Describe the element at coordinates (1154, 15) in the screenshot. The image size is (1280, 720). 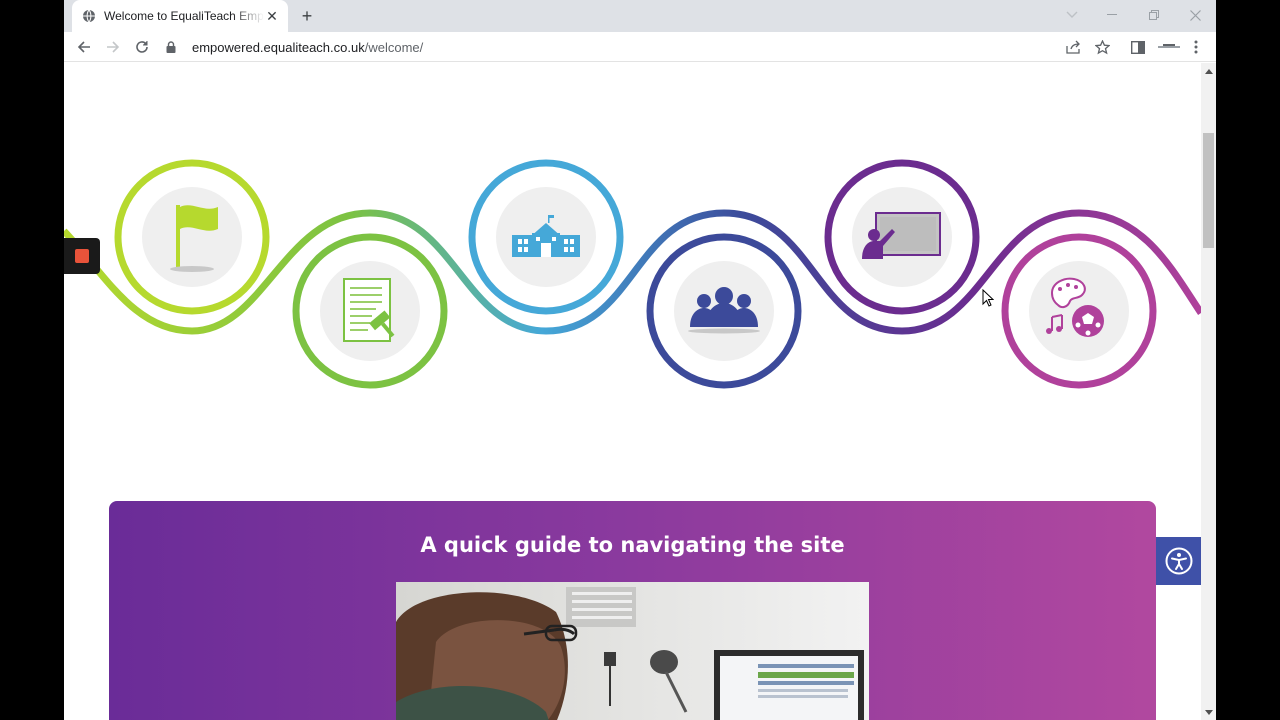
I see `restore-icon` at that location.